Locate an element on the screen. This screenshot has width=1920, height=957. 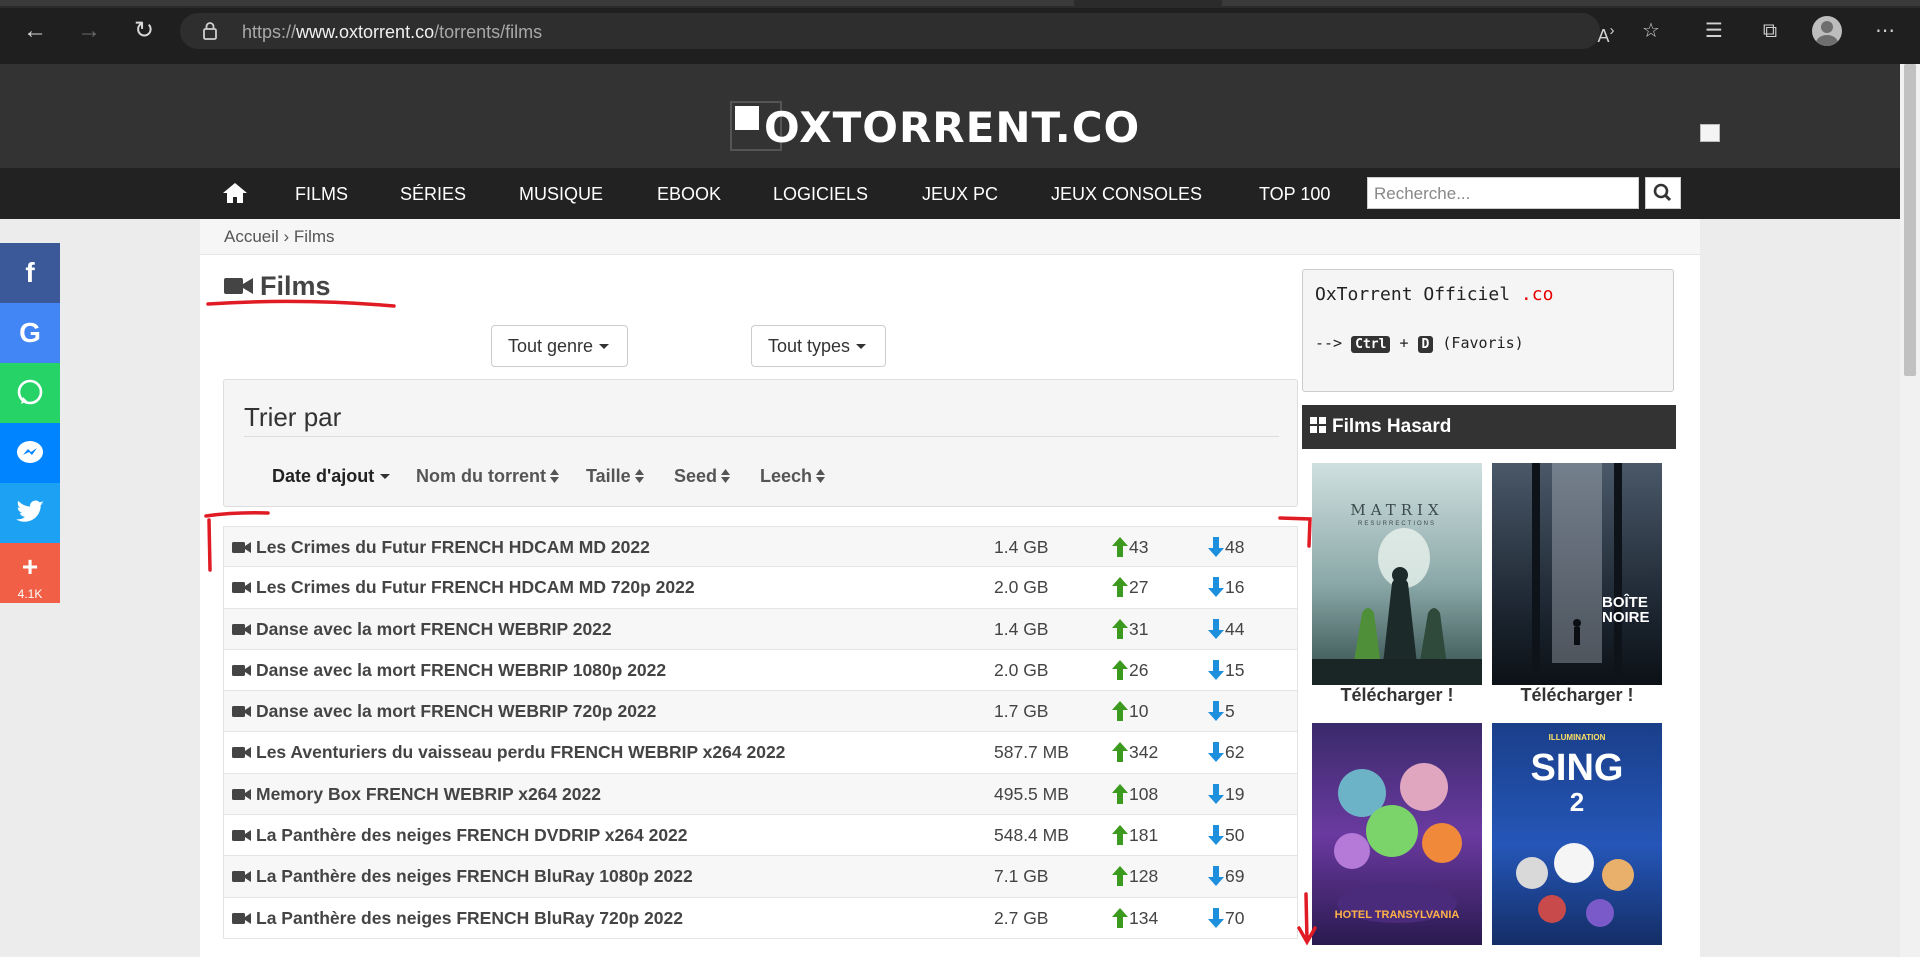
lock-icon is located at coordinates (210, 31).